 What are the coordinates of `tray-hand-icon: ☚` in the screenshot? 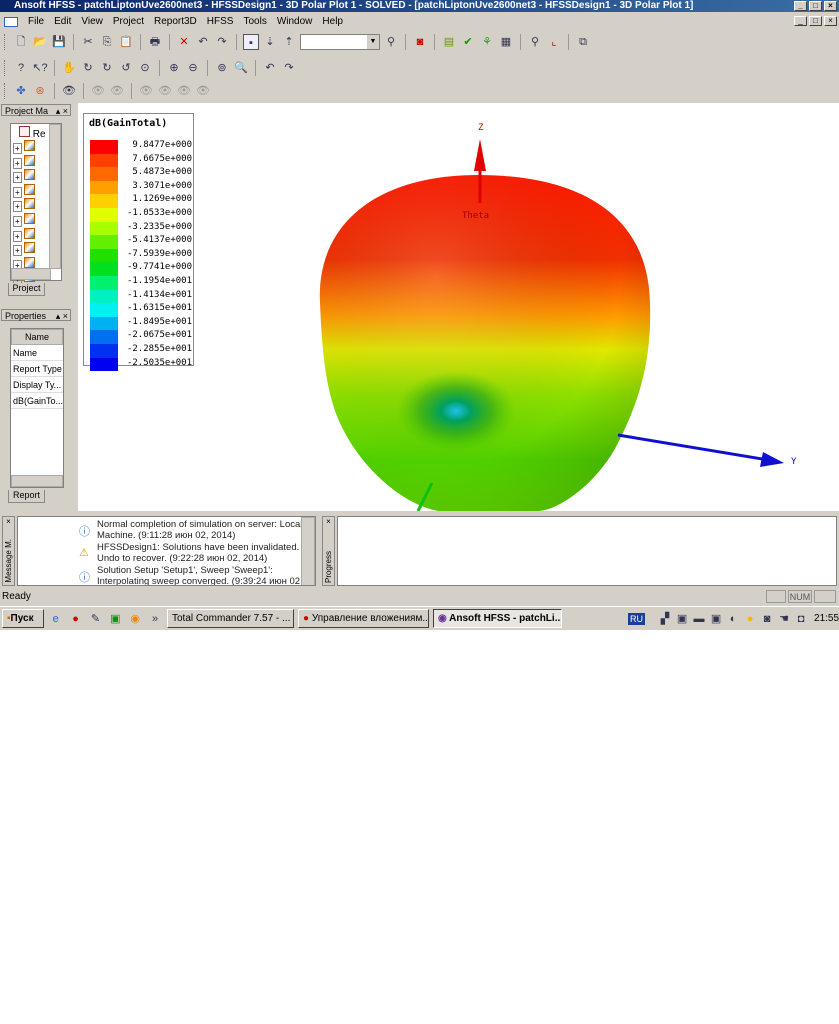 It's located at (784, 619).